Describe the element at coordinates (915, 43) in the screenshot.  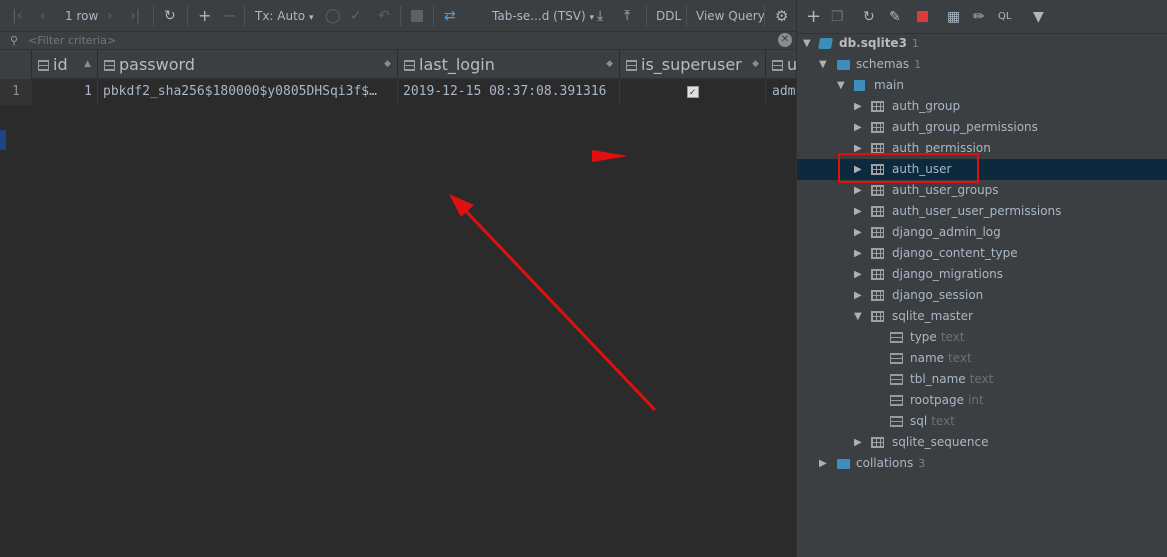
I see `database-count: 1` at that location.